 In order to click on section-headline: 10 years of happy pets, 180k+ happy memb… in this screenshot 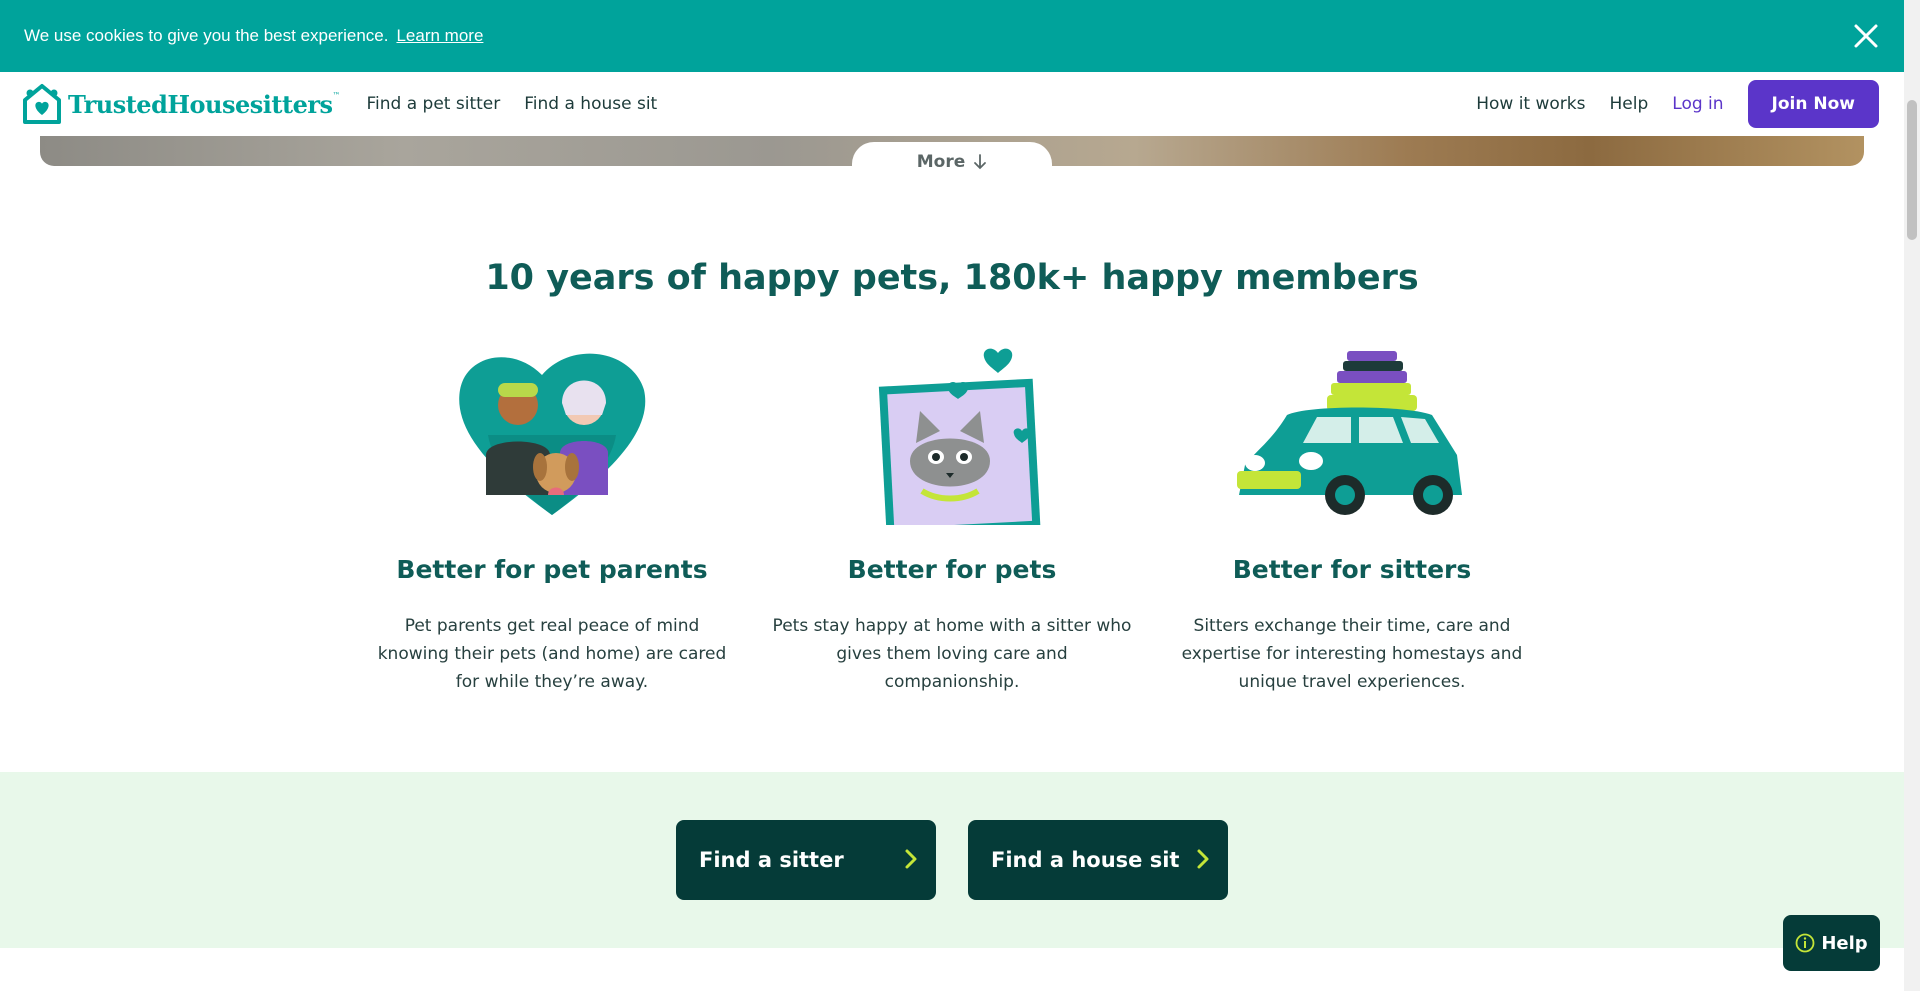, I will do `click(952, 278)`.